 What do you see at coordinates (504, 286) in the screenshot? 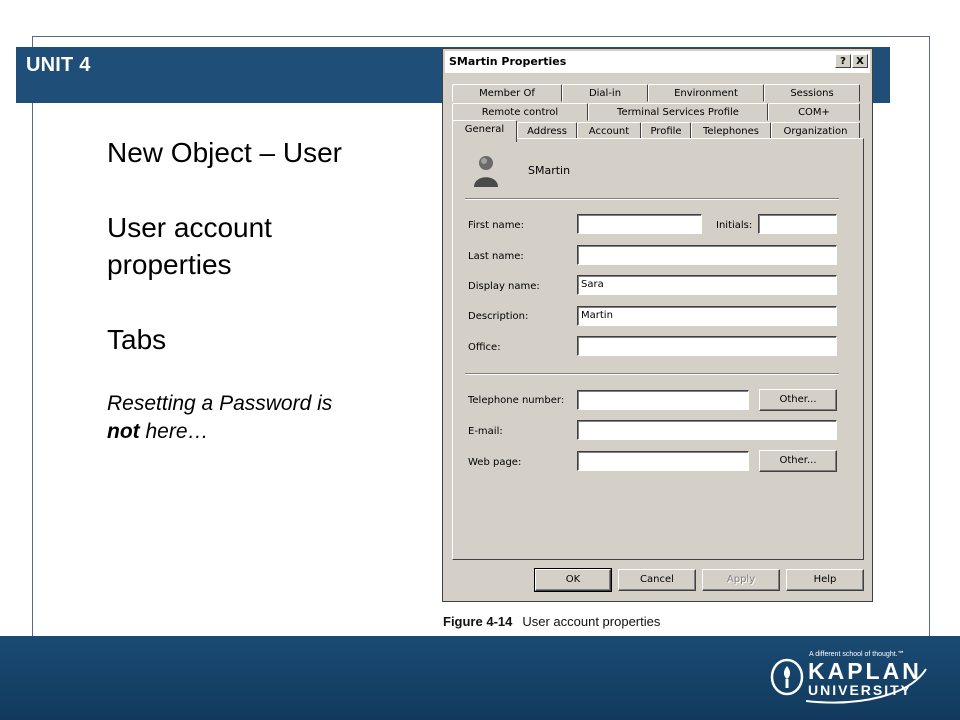
I see `display-name-label: Display name:` at bounding box center [504, 286].